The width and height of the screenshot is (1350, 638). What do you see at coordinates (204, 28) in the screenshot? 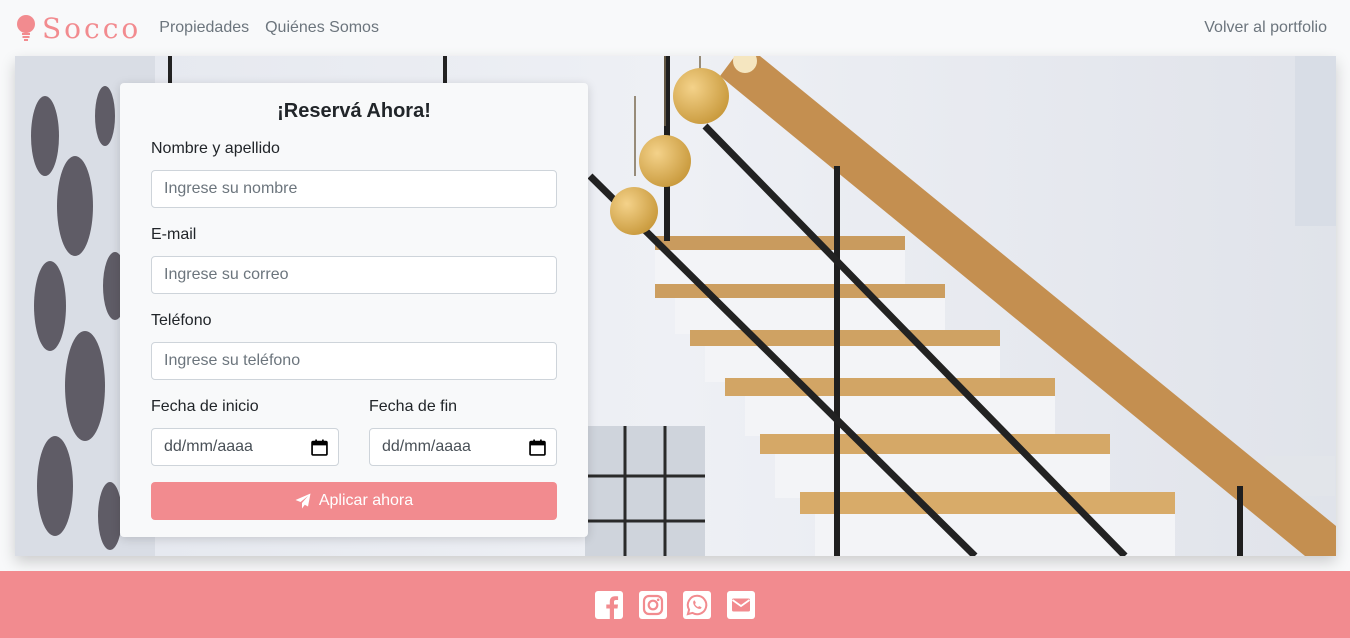
I see `nav-link-propiedades: Propiedades` at bounding box center [204, 28].